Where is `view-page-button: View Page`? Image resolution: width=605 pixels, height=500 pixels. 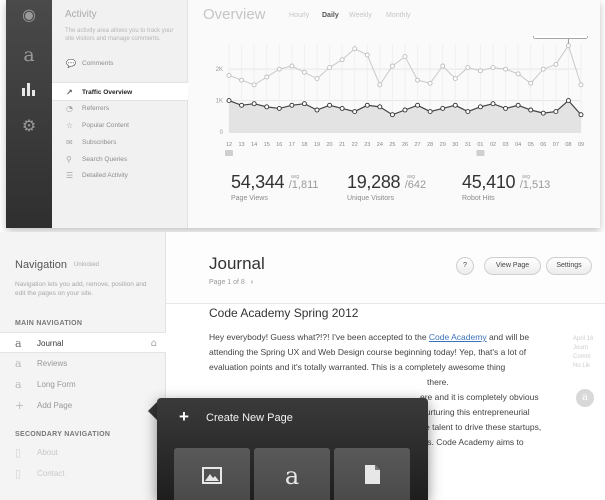
view-page-button: View Page is located at coordinates (512, 266).